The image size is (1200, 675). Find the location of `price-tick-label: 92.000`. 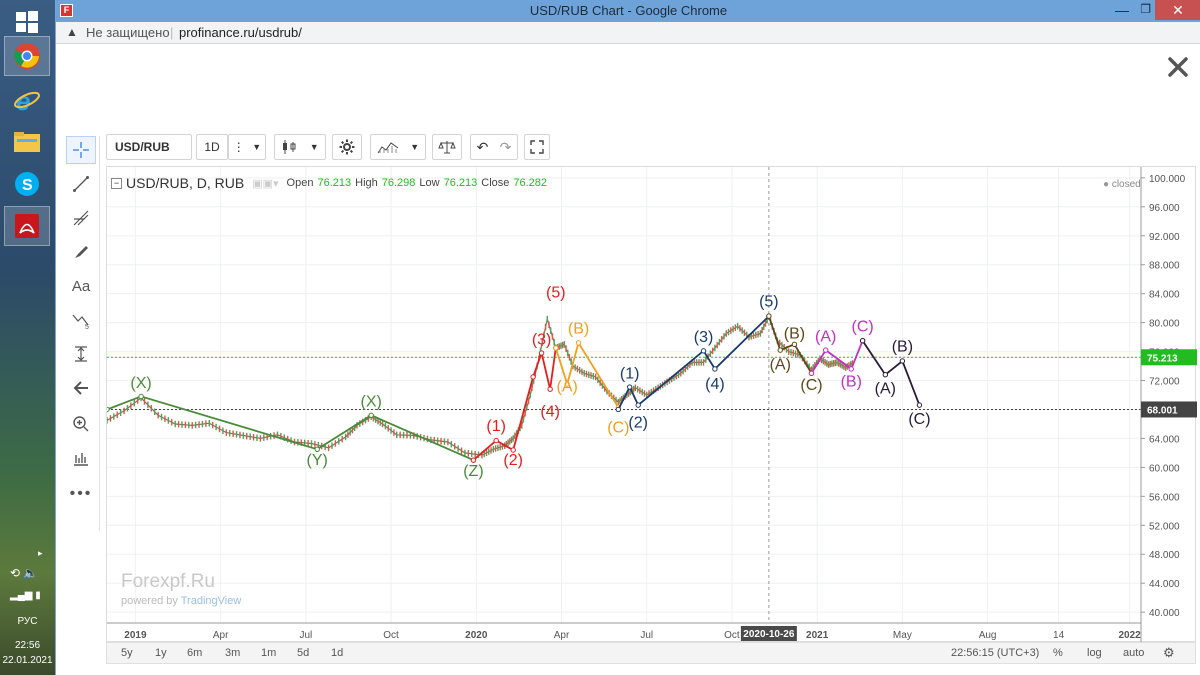

price-tick-label: 92.000 is located at coordinates (1164, 237).